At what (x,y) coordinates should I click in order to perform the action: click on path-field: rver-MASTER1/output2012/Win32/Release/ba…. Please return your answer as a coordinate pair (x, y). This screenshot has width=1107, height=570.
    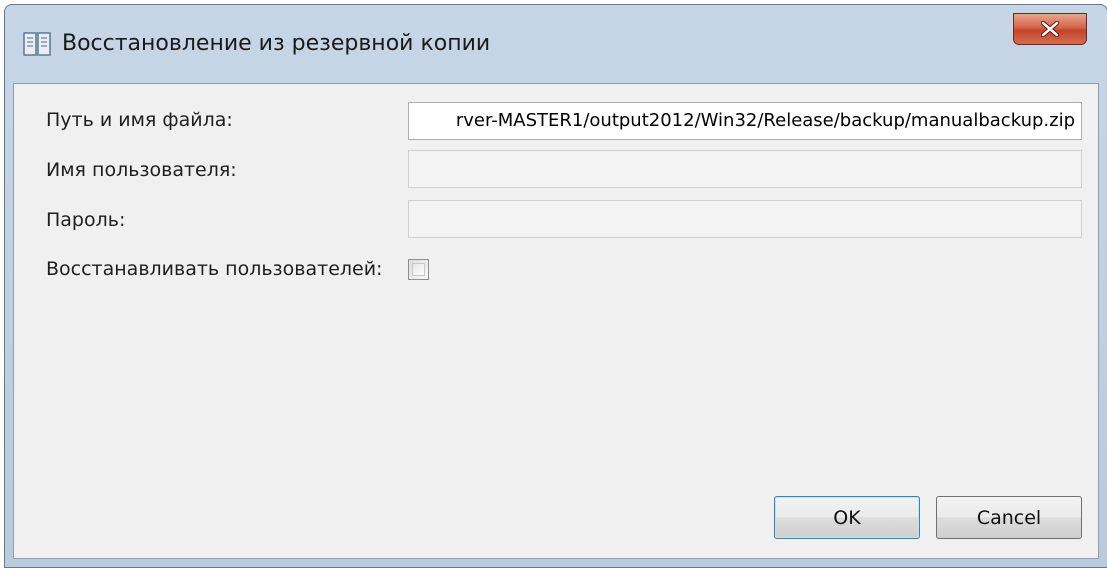
    Looking at the image, I should click on (745, 121).